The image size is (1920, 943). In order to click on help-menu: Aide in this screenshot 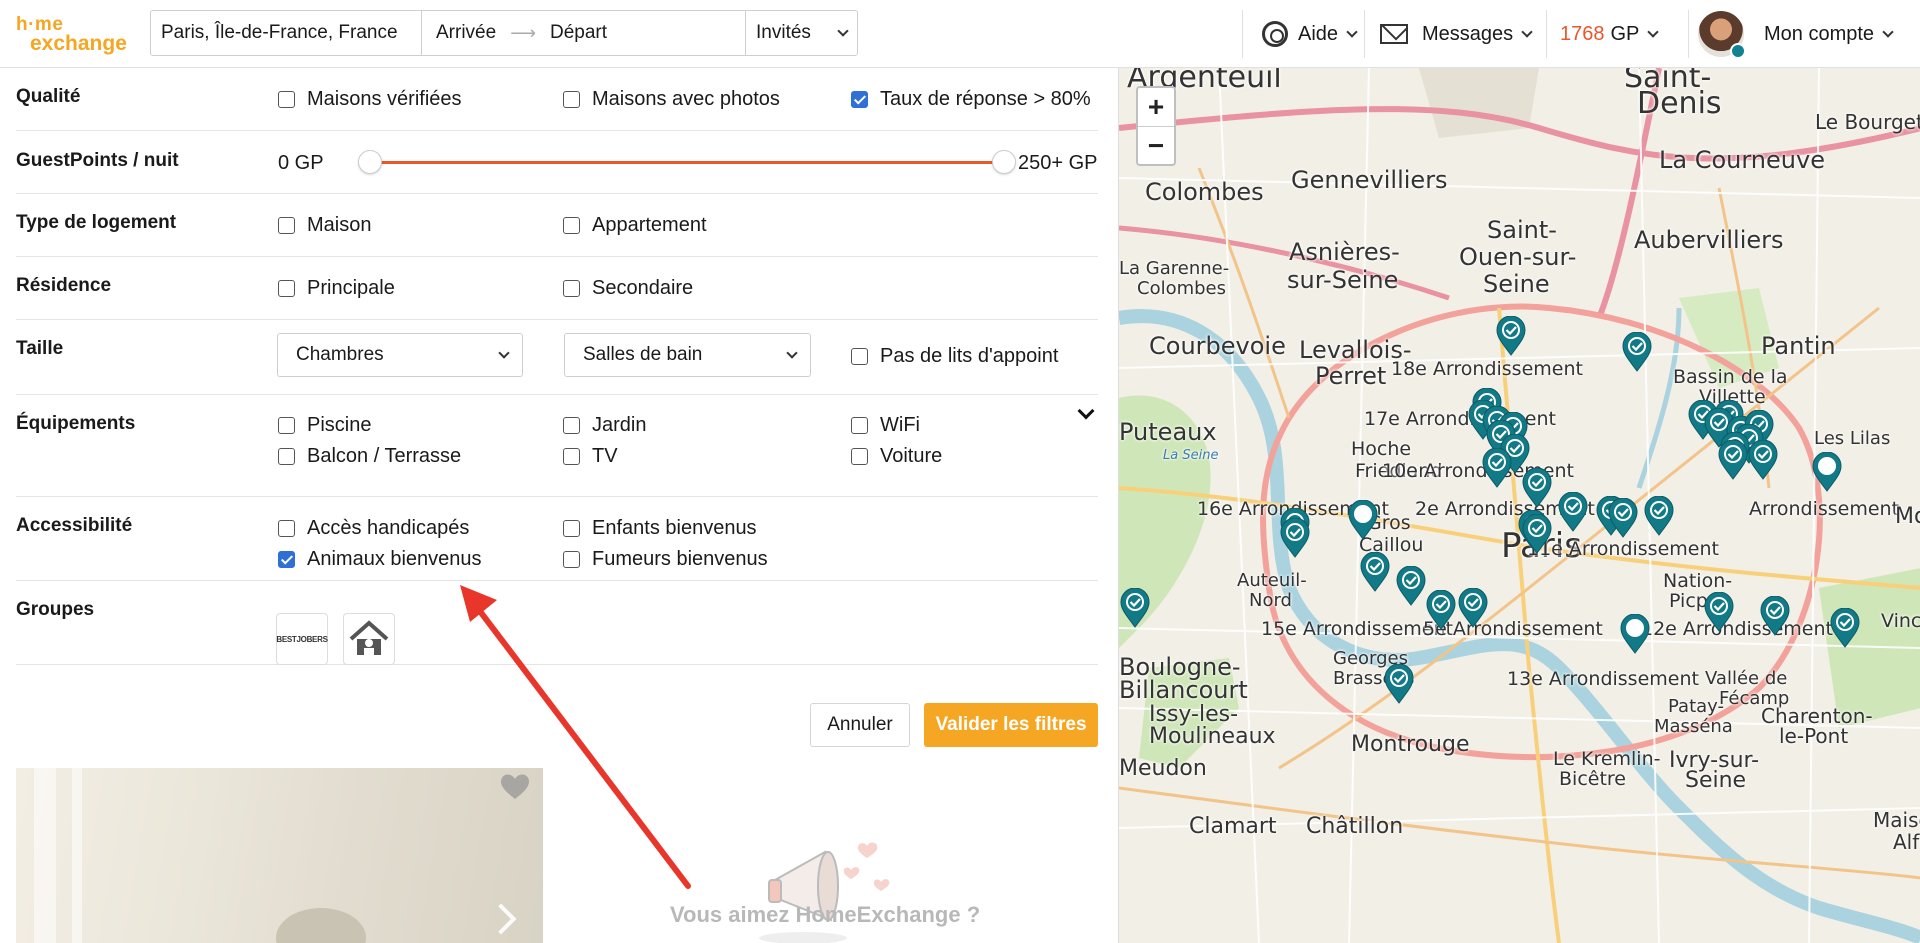, I will do `click(1300, 34)`.